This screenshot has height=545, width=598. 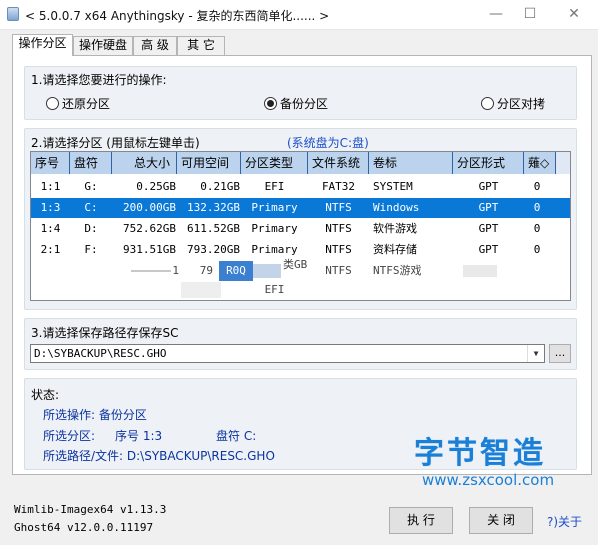 What do you see at coordinates (159, 456) in the screenshot?
I see `status-path: 所选路径/文件: D:\SYBACKUP\RESC.GHO` at bounding box center [159, 456].